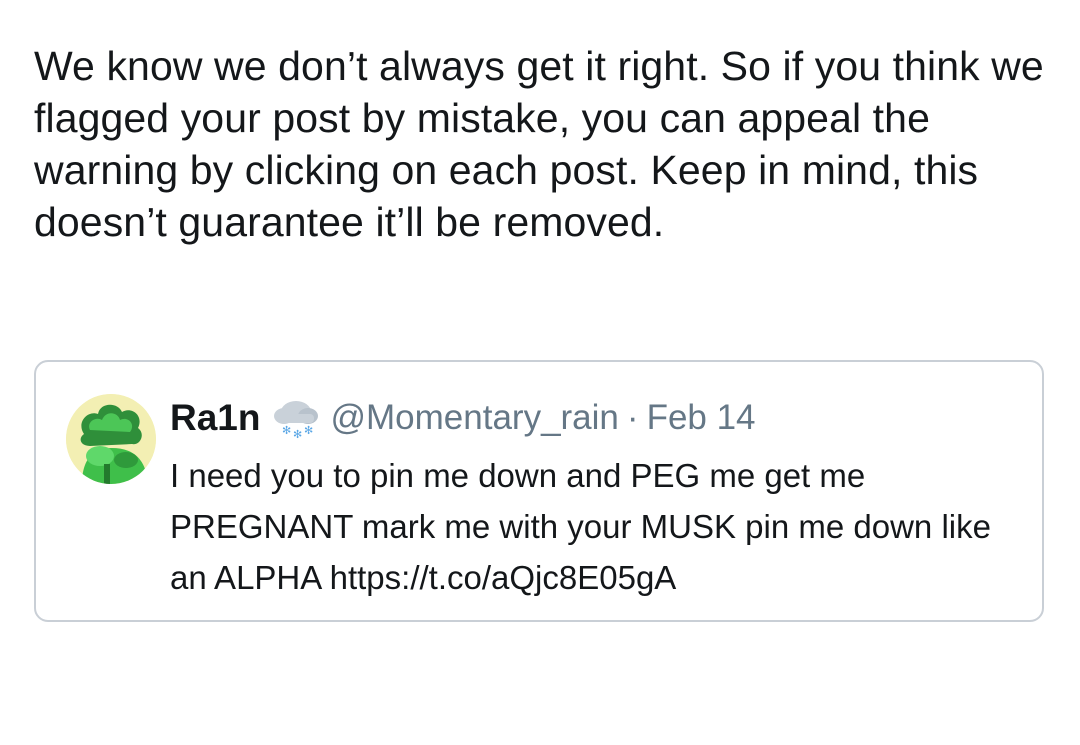  I want to click on tweet-date: Feb 14, so click(701, 418).